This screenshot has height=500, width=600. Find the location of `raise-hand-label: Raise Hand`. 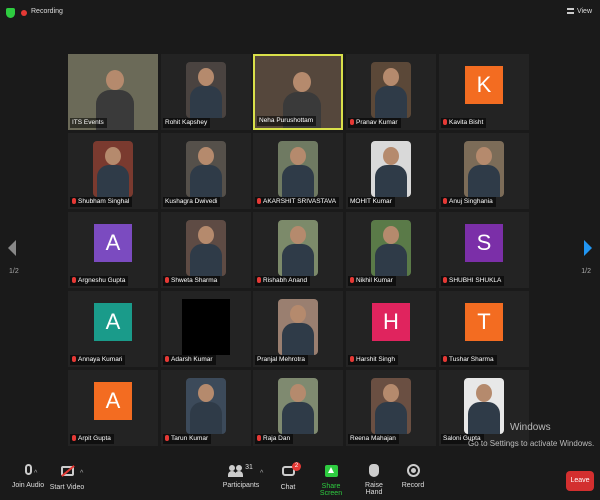

raise-hand-label: Raise Hand is located at coordinates (374, 489).